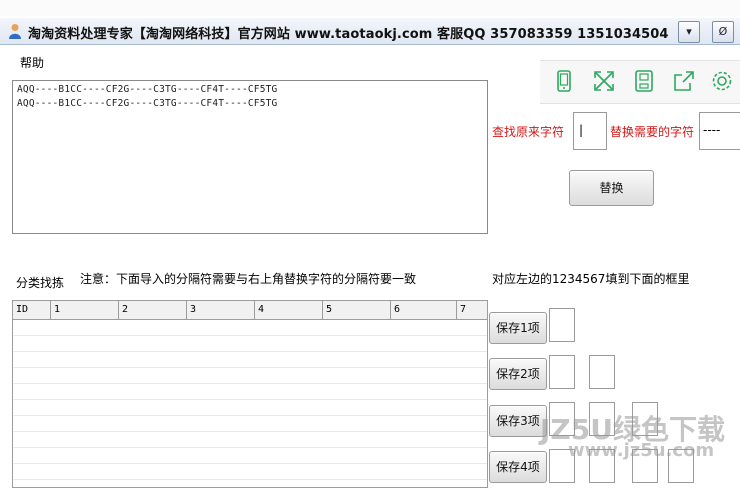 The width and height of the screenshot is (740, 498). I want to click on separator-note: 注意：下面导入的分隔符需要与右上角替换字符的分隔符要一致, so click(248, 279).